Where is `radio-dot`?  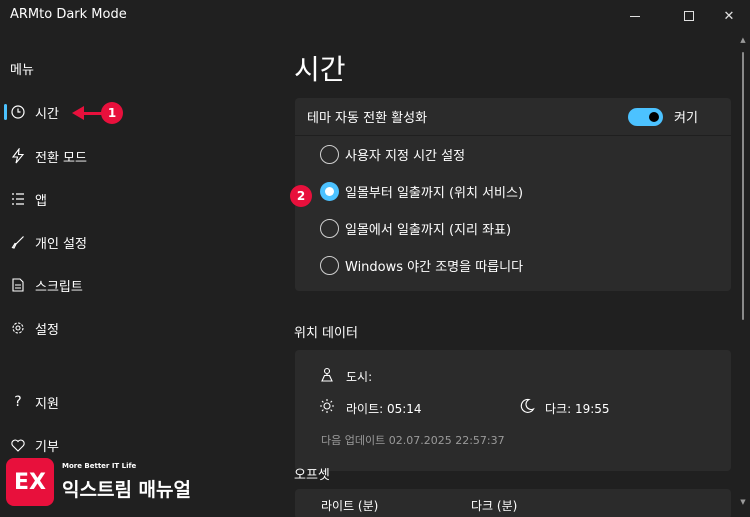 radio-dot is located at coordinates (329, 191).